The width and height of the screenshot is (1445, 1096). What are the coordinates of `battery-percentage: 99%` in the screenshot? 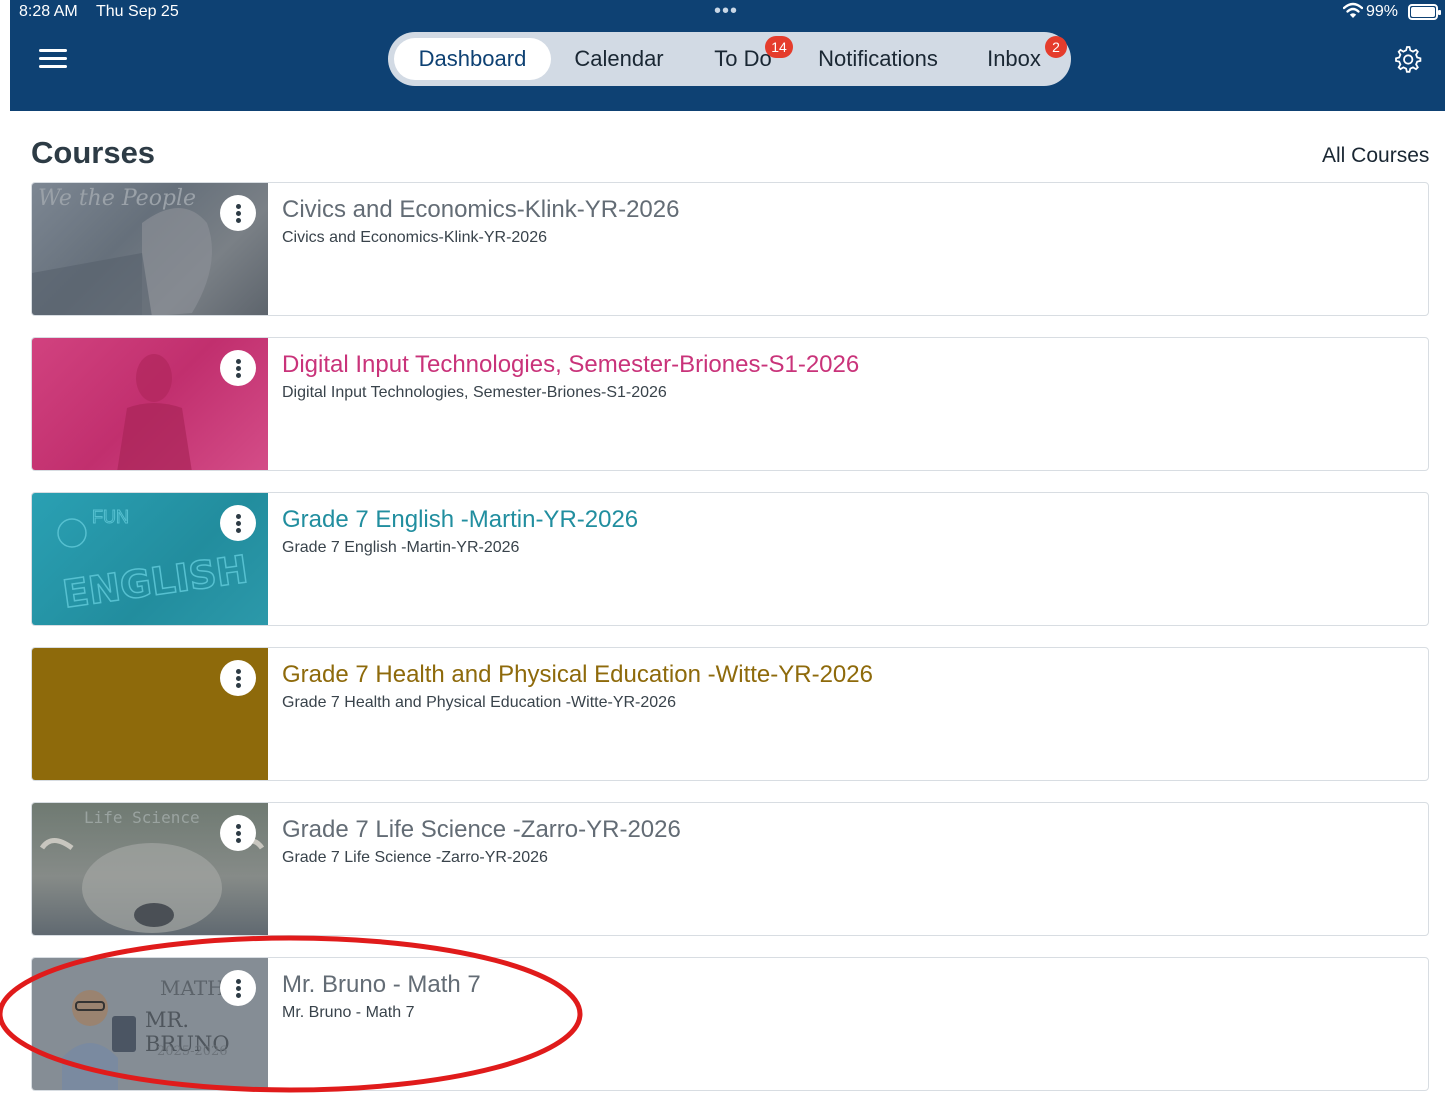 It's located at (1382, 11).